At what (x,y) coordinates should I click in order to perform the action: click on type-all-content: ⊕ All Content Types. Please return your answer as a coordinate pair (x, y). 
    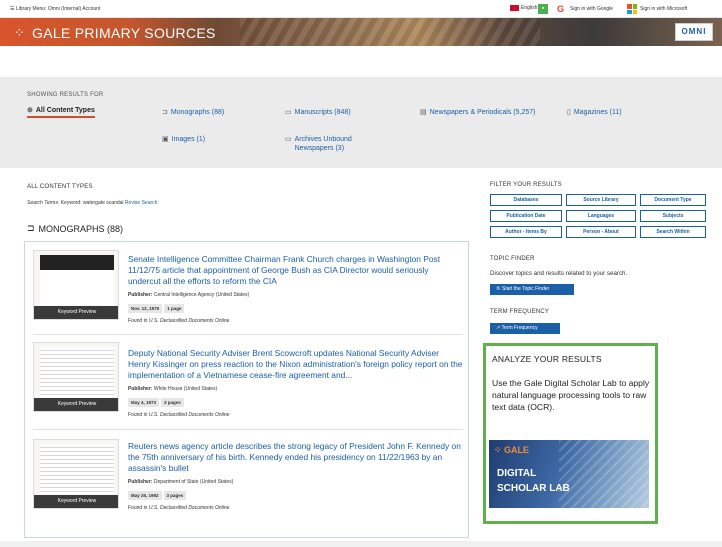
    Looking at the image, I should click on (61, 112).